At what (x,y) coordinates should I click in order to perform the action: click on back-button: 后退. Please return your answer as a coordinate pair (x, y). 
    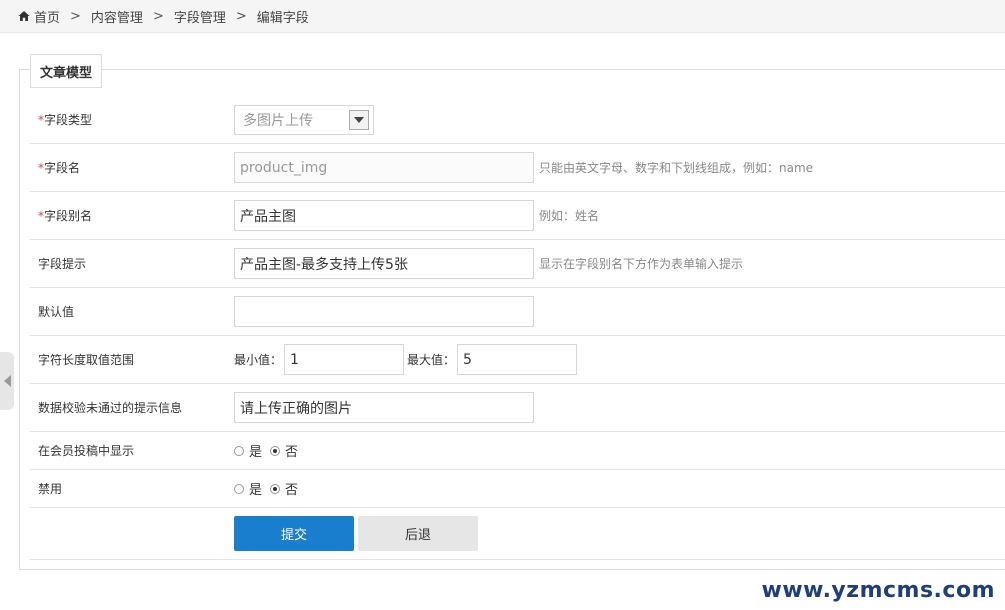
    Looking at the image, I should click on (418, 533).